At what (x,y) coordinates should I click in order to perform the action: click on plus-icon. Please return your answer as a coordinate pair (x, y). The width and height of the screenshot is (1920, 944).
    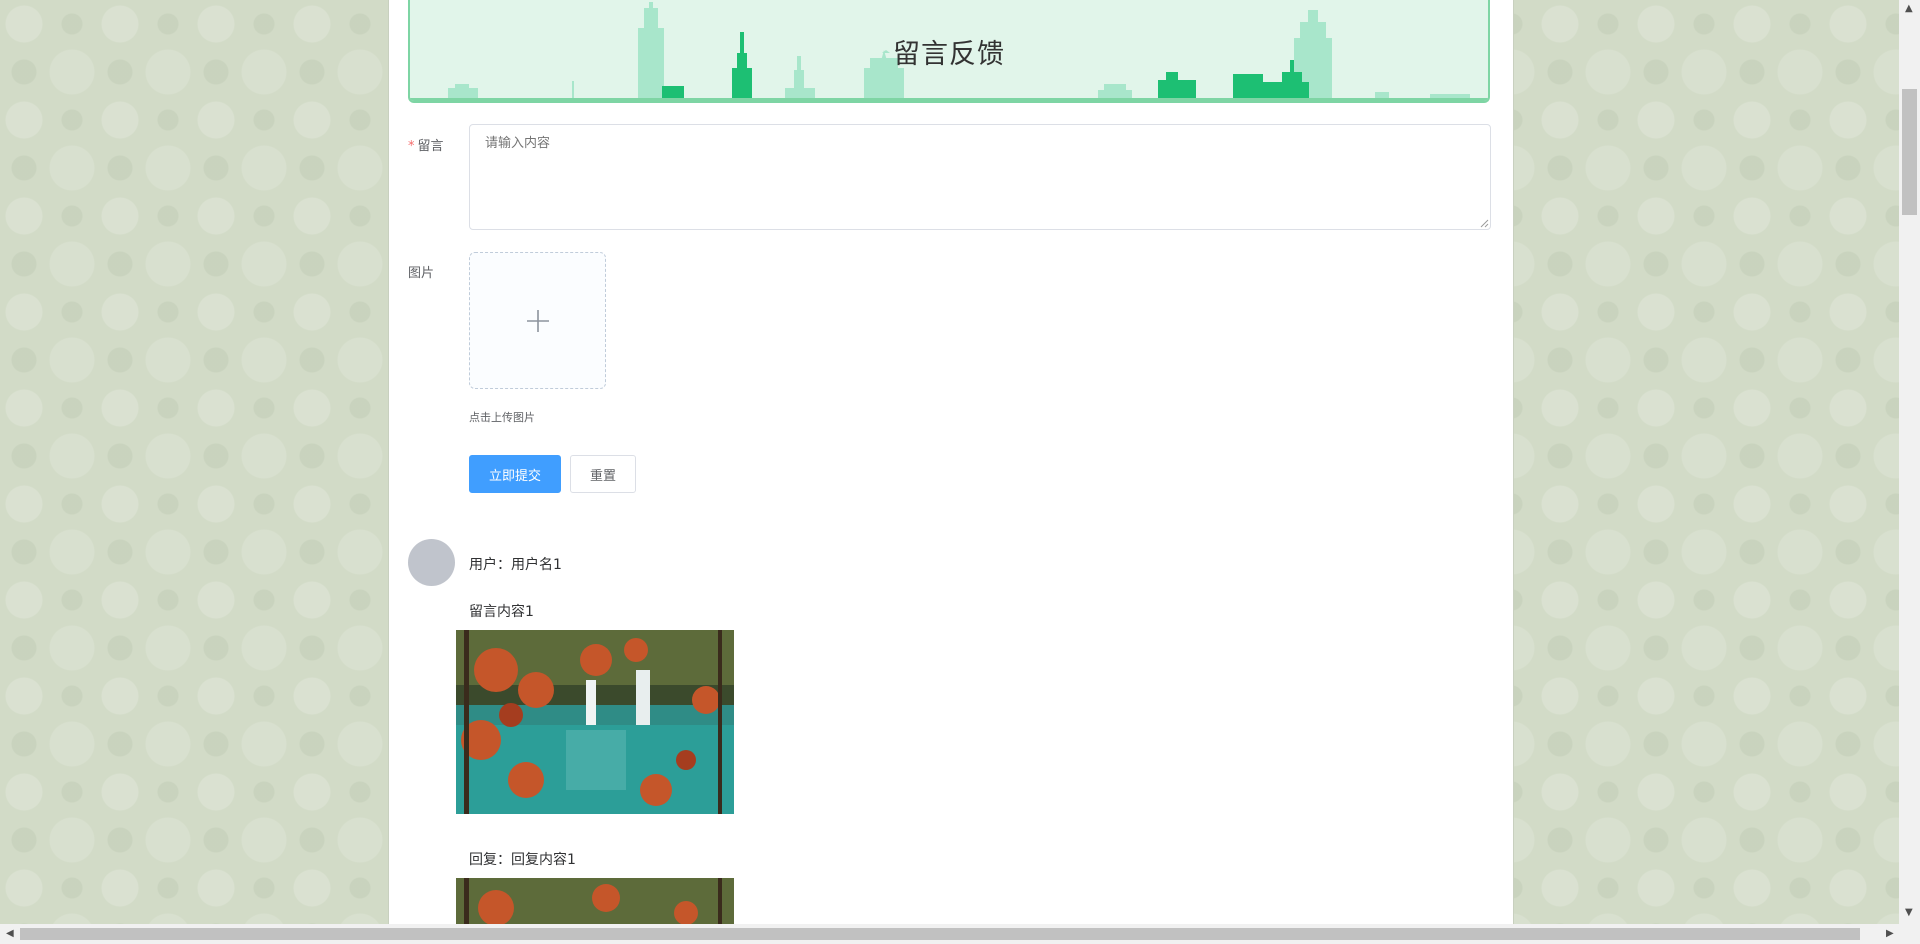
    Looking at the image, I should click on (537, 320).